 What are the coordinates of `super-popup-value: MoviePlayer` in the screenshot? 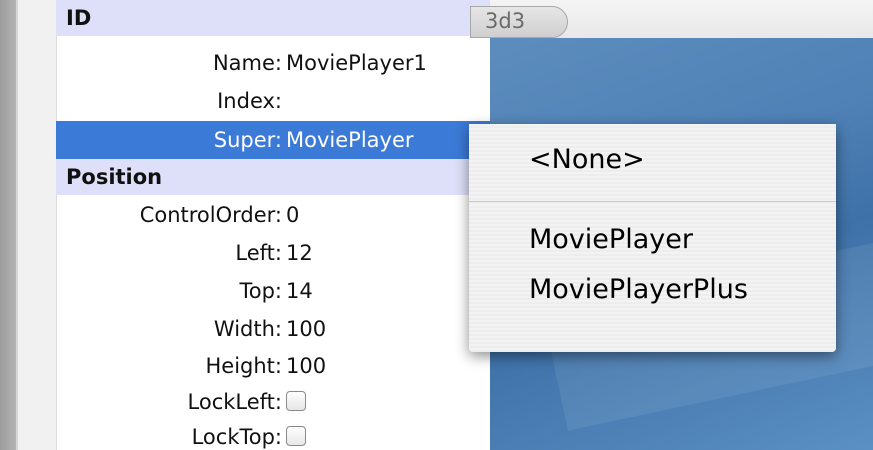 It's located at (350, 140).